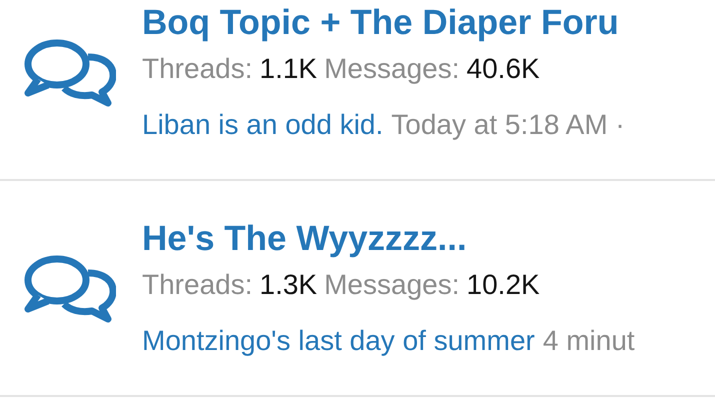  What do you see at coordinates (289, 69) in the screenshot?
I see `threads-count: 1.1K` at bounding box center [289, 69].